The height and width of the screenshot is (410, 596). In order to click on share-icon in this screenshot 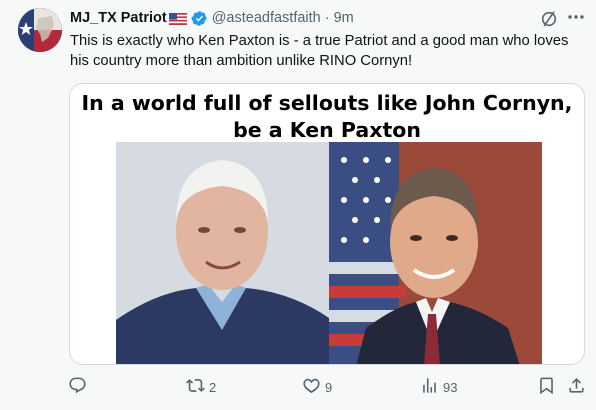, I will do `click(576, 387)`.